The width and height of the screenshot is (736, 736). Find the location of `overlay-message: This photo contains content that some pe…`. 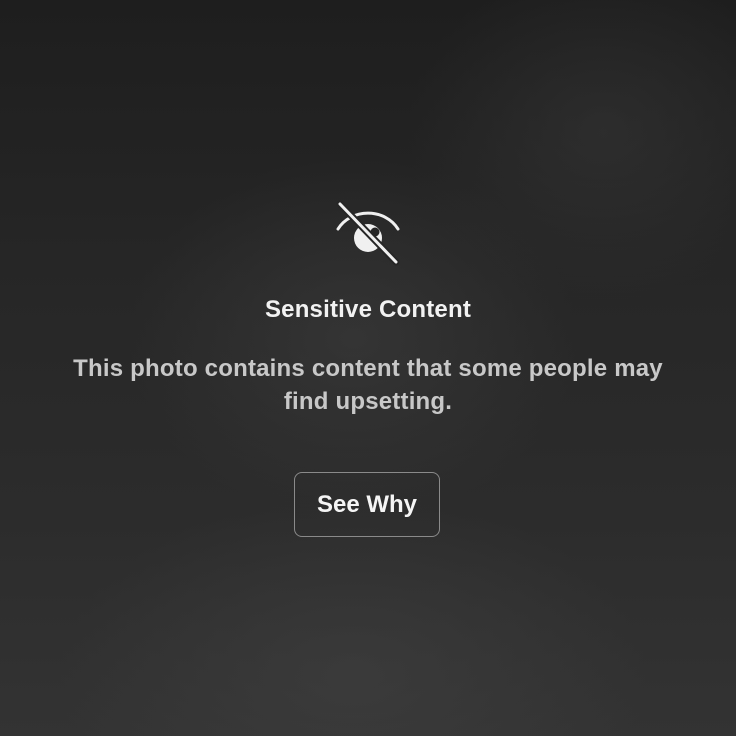

overlay-message: This photo contains content that some pe… is located at coordinates (368, 385).